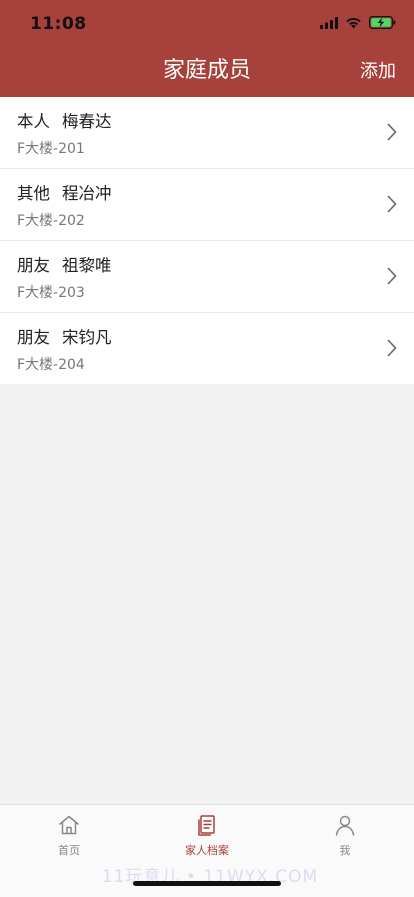 This screenshot has height=897, width=414. What do you see at coordinates (69, 850) in the screenshot?
I see `tab-label: 首页` at bounding box center [69, 850].